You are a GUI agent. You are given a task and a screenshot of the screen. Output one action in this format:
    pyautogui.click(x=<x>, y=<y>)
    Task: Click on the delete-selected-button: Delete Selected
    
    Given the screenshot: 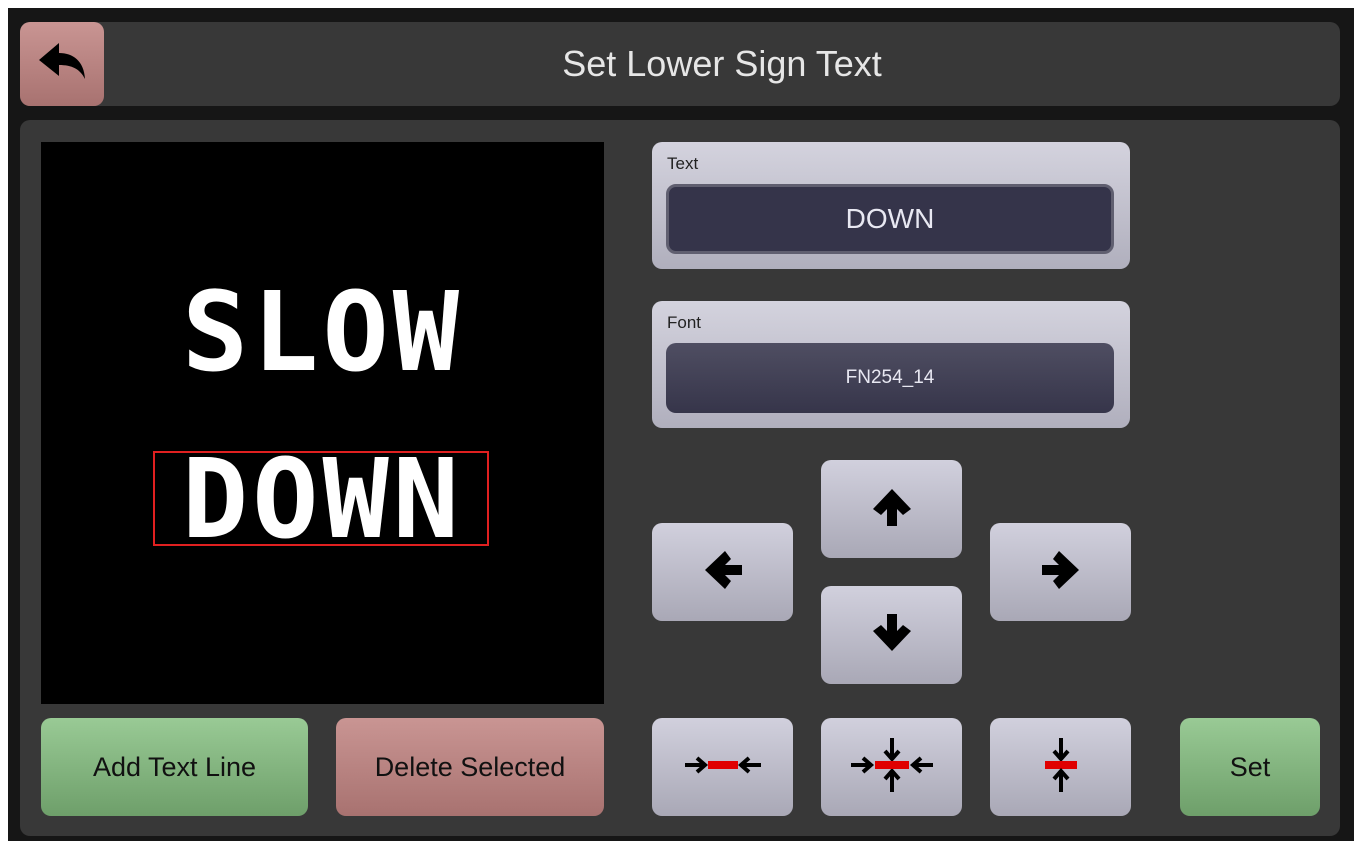 What is the action you would take?
    pyautogui.click(x=470, y=767)
    